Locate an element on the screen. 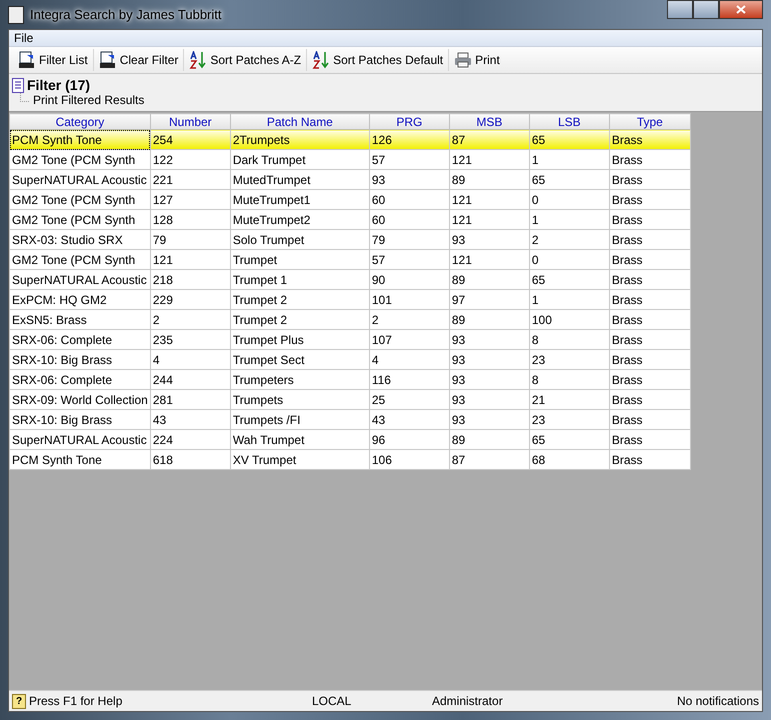  column-header: MSB is located at coordinates (489, 122).